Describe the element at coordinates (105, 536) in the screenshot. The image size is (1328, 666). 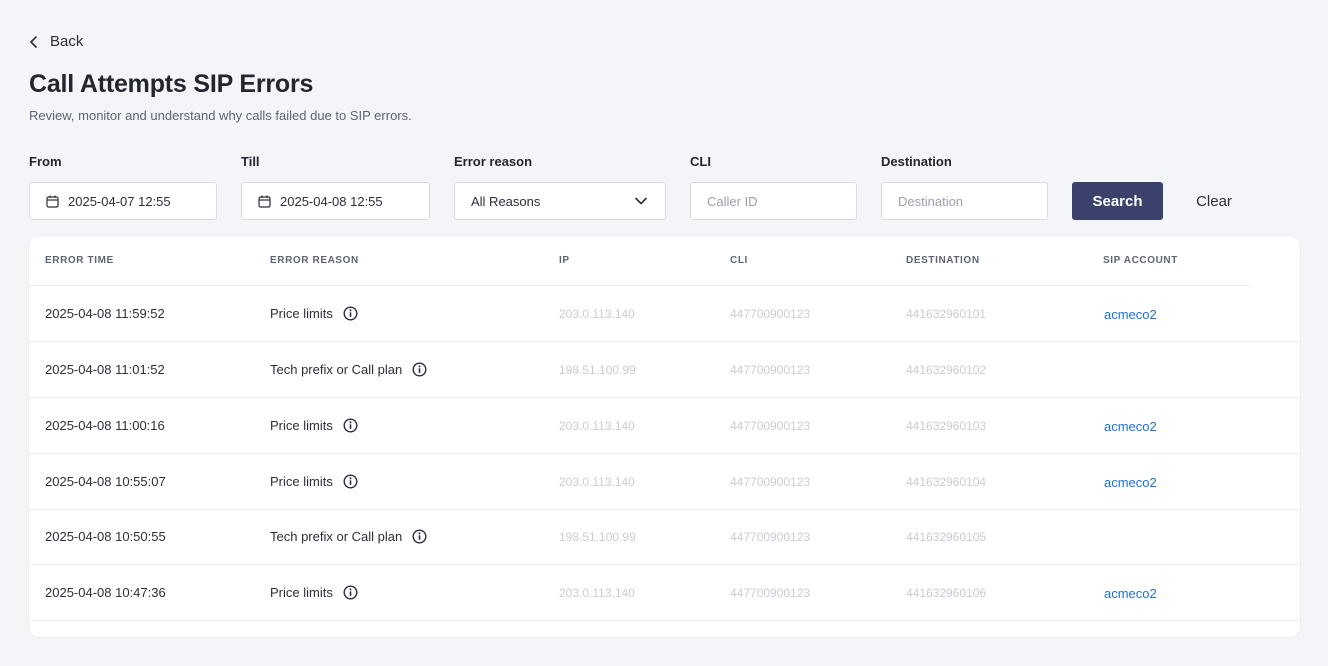
I see `cell-error-time: 2025-04-08 10:50:55` at that location.